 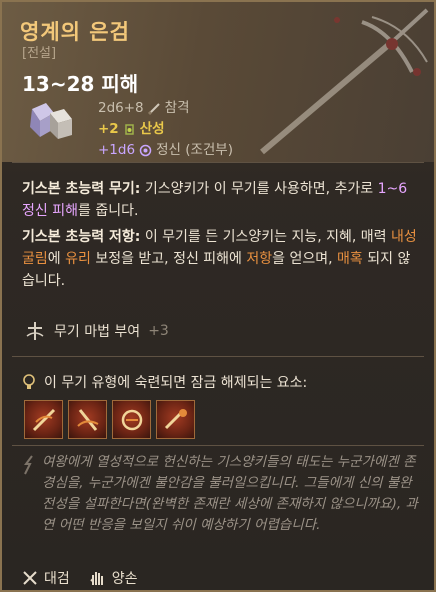 I want to click on hand-icon, so click(x=96, y=578).